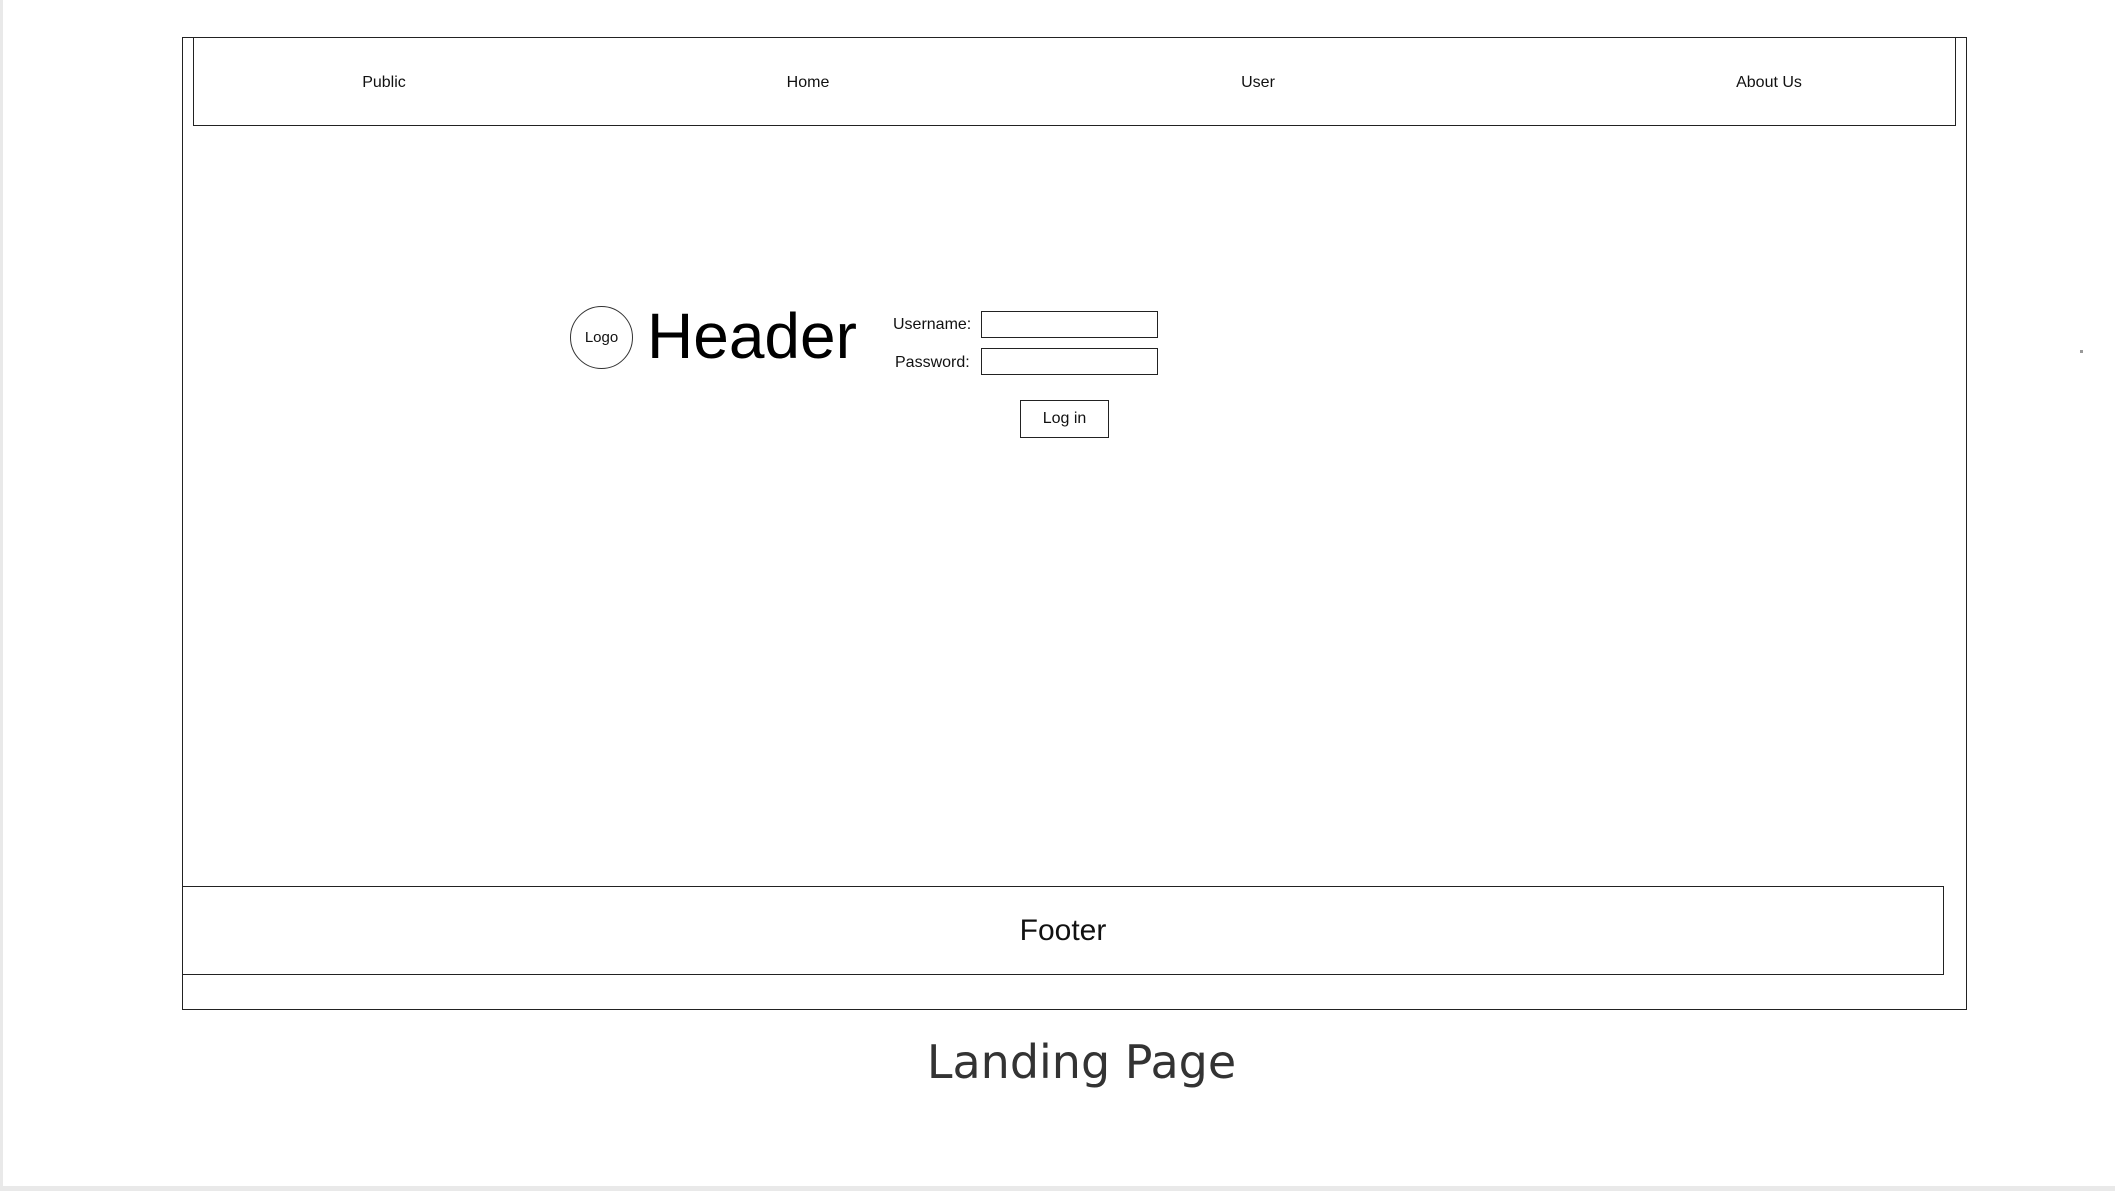 This screenshot has width=2115, height=1191. What do you see at coordinates (932, 324) in the screenshot?
I see `username-label: Username:` at bounding box center [932, 324].